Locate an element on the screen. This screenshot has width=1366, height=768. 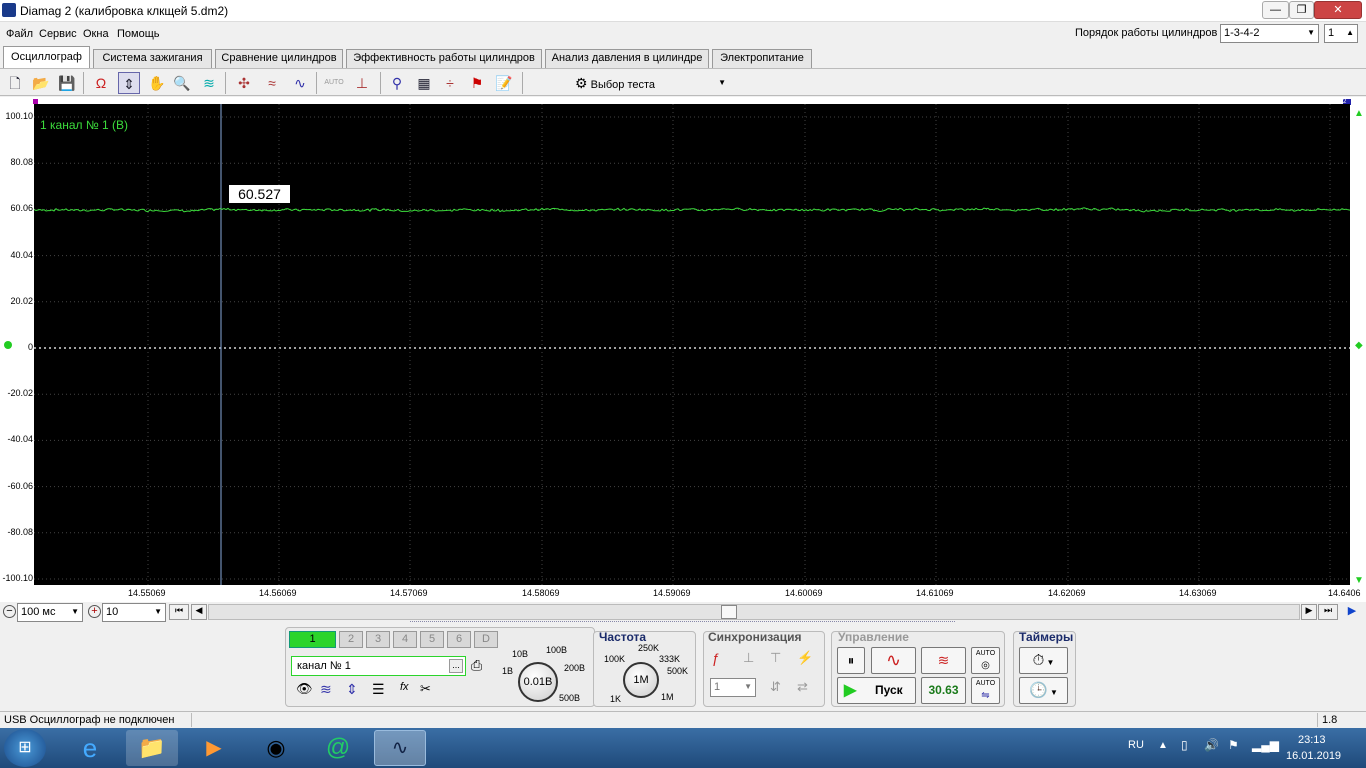
sync-step-down-icon: ⊤ is located at coordinates (775, 658).